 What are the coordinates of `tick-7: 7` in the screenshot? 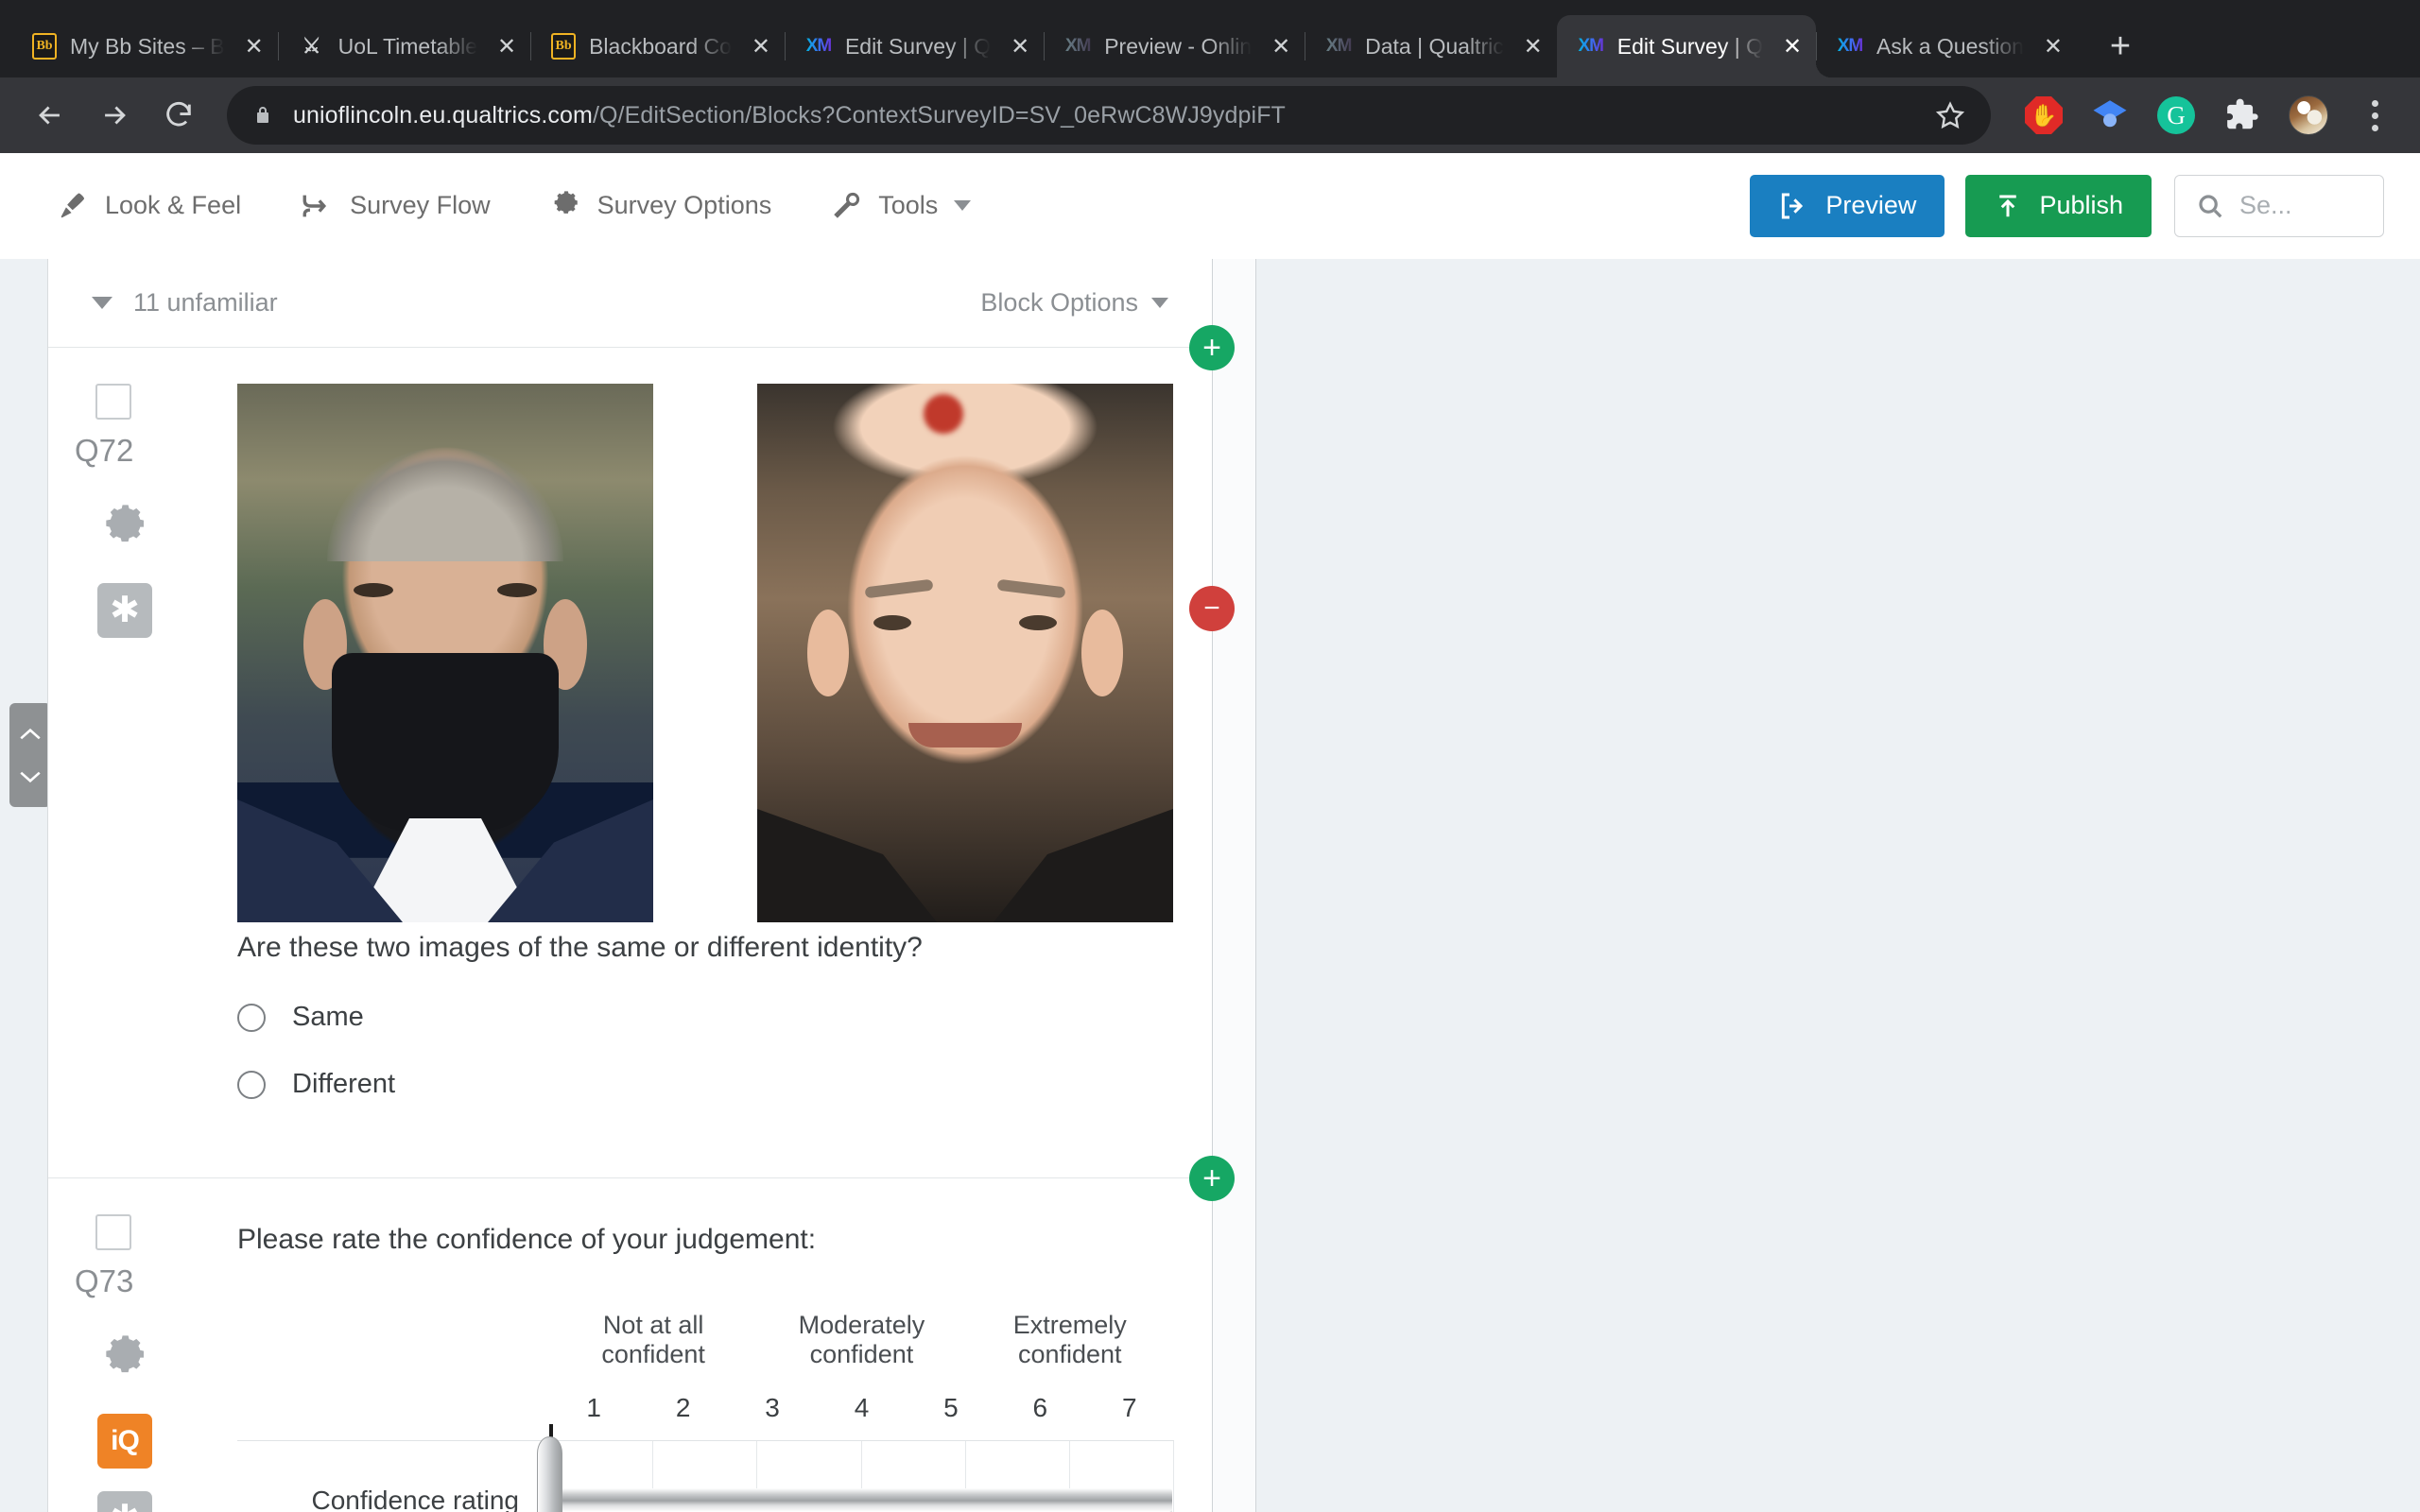 It's located at (1129, 1407).